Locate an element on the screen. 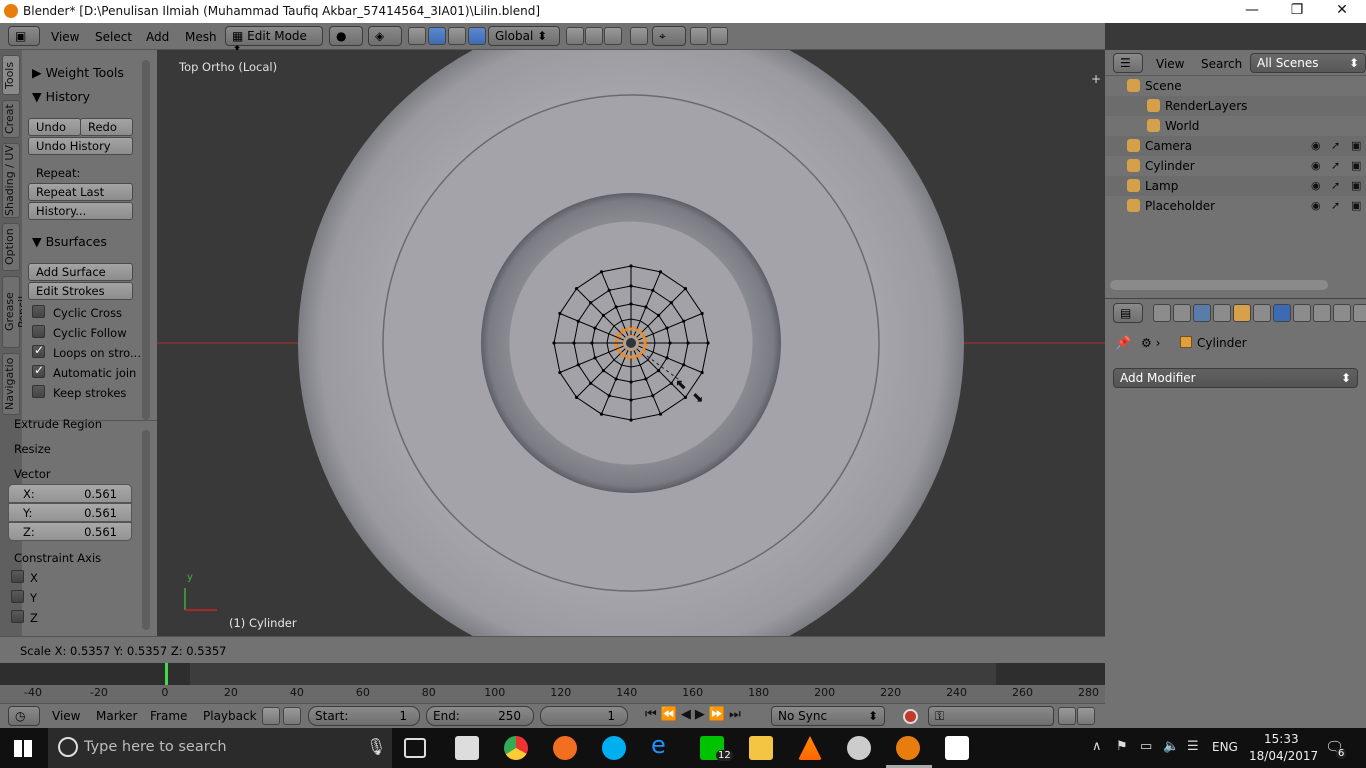 The height and width of the screenshot is (768, 1366). outliner-row: Placeholder ◉ ➚ ▣ is located at coordinates (1235, 206).